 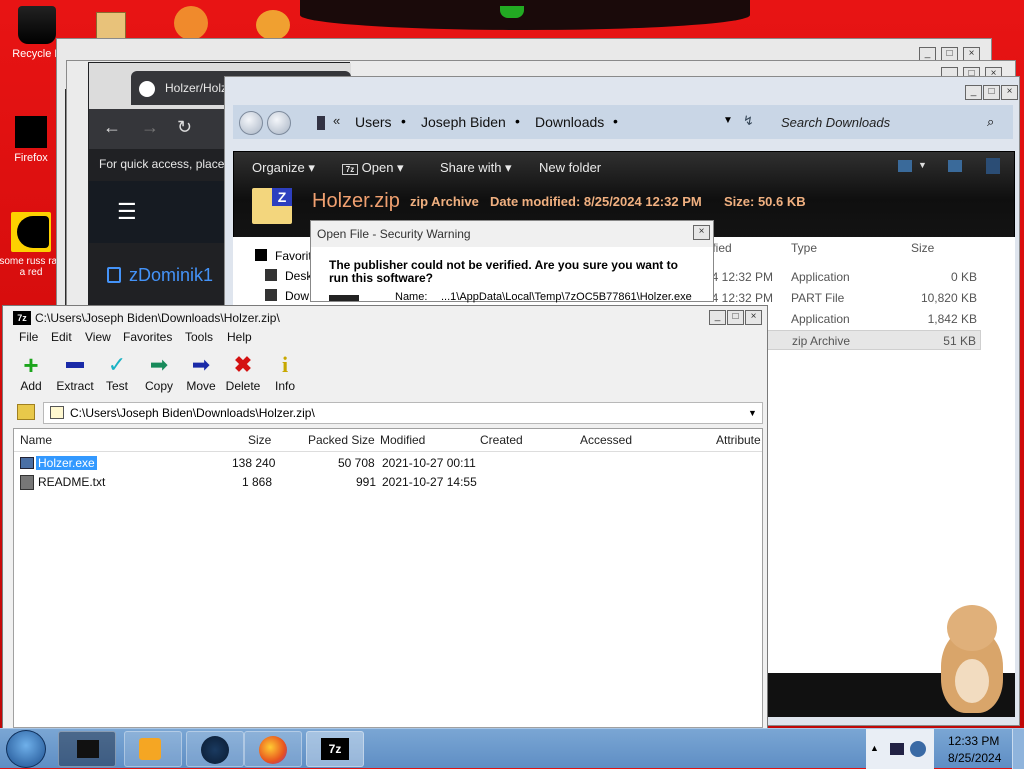 What do you see at coordinates (373, 122) in the screenshot?
I see `breadcrumb-users: Users` at bounding box center [373, 122].